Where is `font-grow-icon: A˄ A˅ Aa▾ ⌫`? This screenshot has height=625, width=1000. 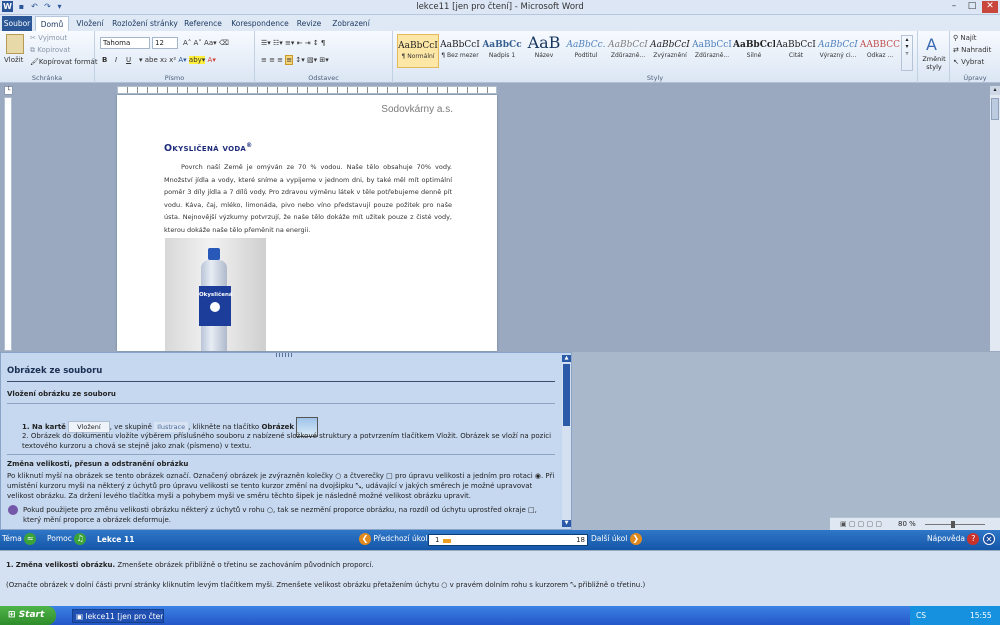 font-grow-icon: A˄ A˅ Aa▾ ⌫ is located at coordinates (206, 43).